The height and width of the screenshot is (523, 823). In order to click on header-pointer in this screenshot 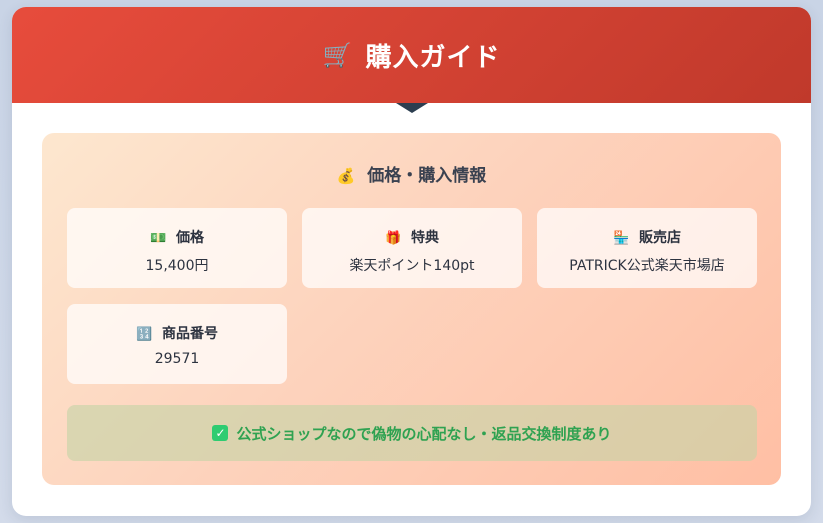, I will do `click(411, 108)`.